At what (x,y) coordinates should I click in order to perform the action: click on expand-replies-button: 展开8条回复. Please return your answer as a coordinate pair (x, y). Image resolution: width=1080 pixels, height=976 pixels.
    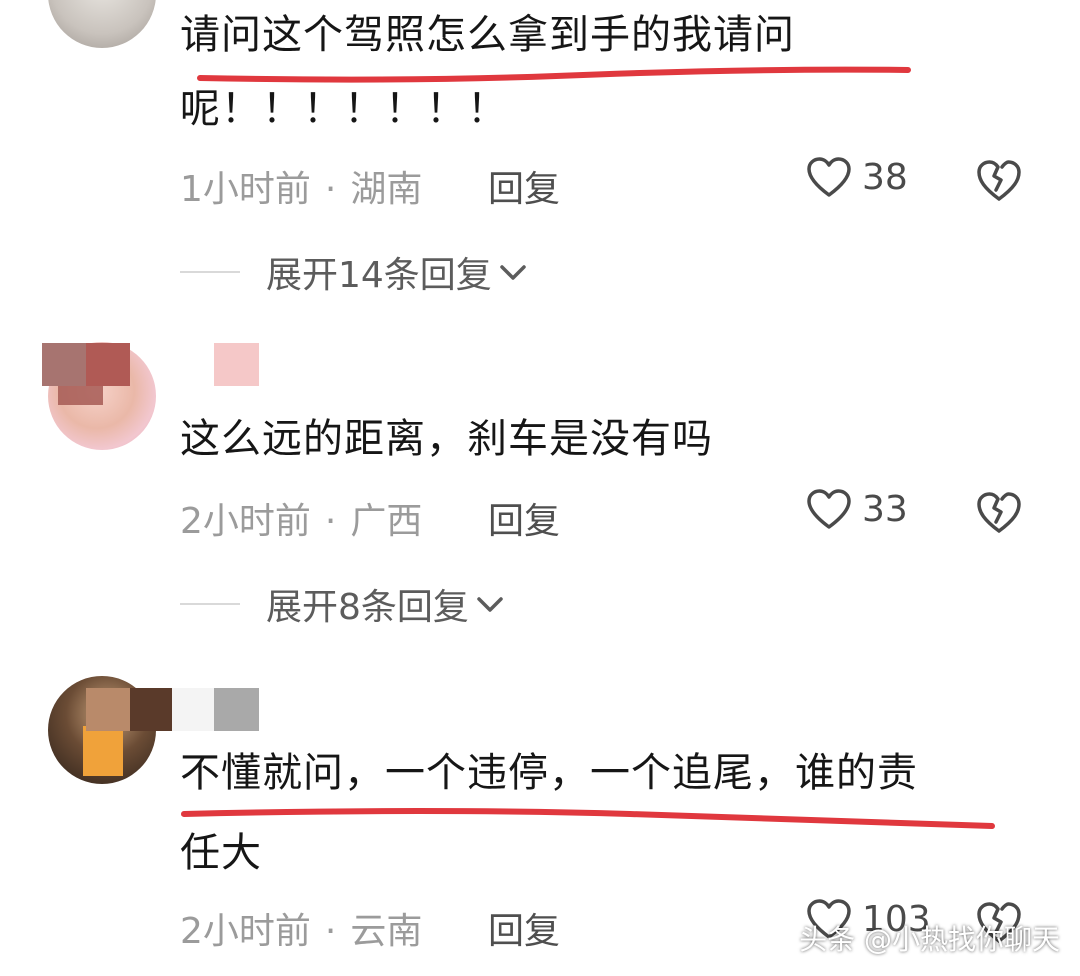
    Looking at the image, I should click on (342, 604).